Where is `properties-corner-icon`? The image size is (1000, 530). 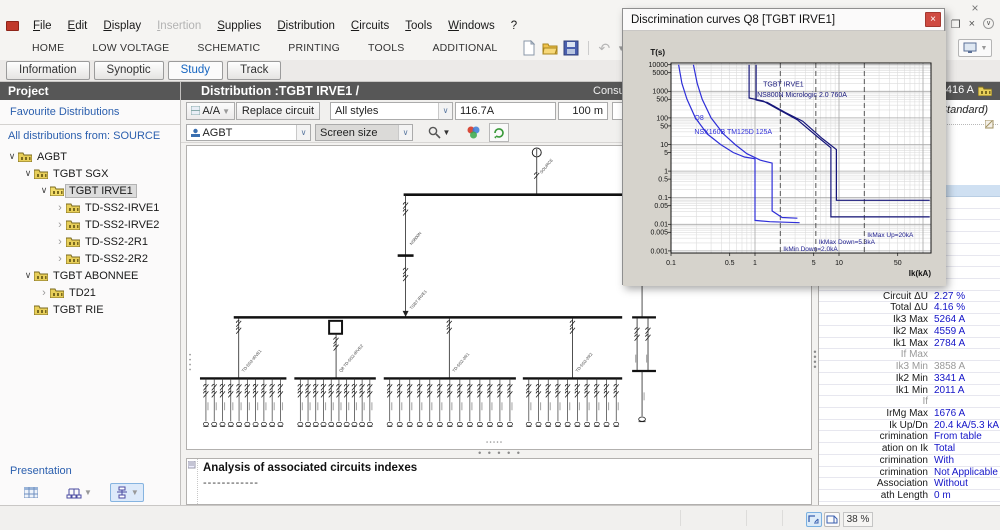
properties-corner-icon is located at coordinates (989, 125).